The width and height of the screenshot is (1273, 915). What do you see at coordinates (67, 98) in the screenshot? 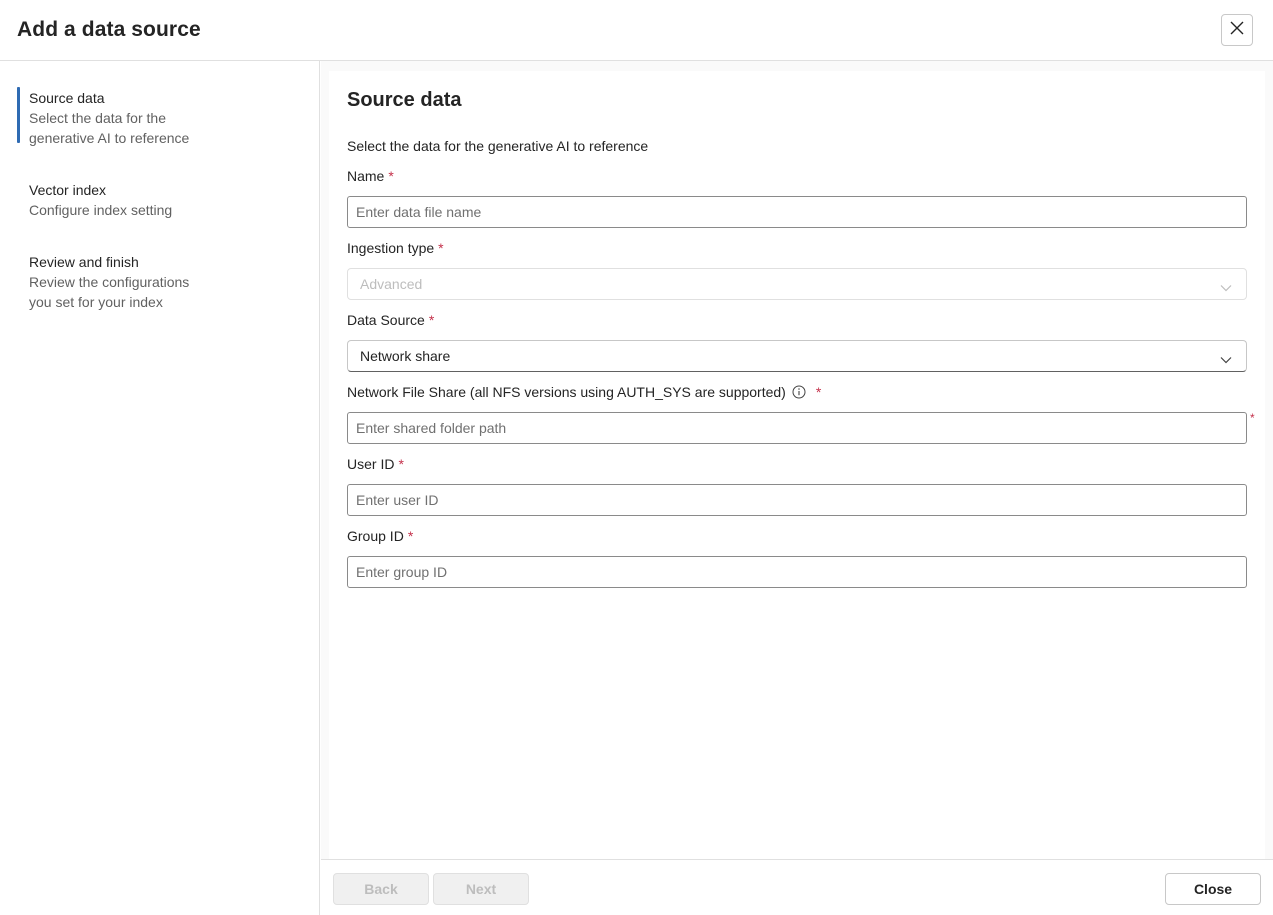
I see `step-title: Source data` at bounding box center [67, 98].